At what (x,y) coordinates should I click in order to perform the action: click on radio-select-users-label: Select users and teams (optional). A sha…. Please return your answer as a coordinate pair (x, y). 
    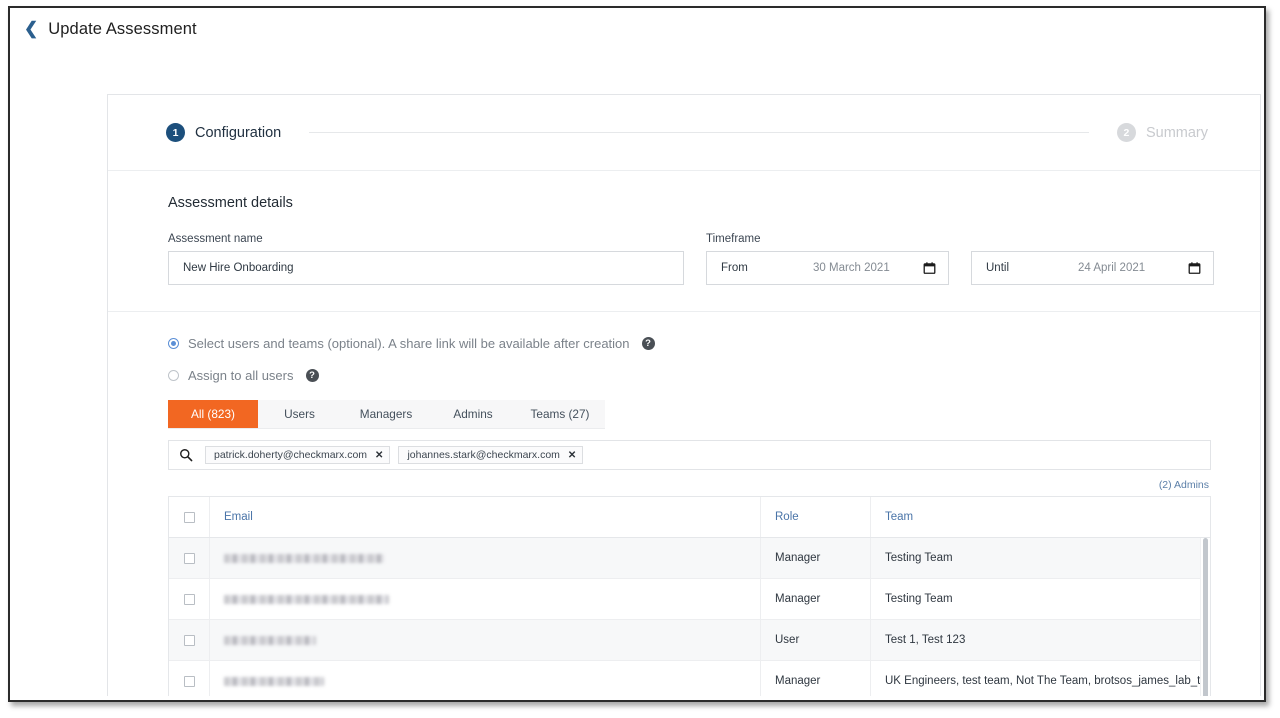
    Looking at the image, I should click on (409, 343).